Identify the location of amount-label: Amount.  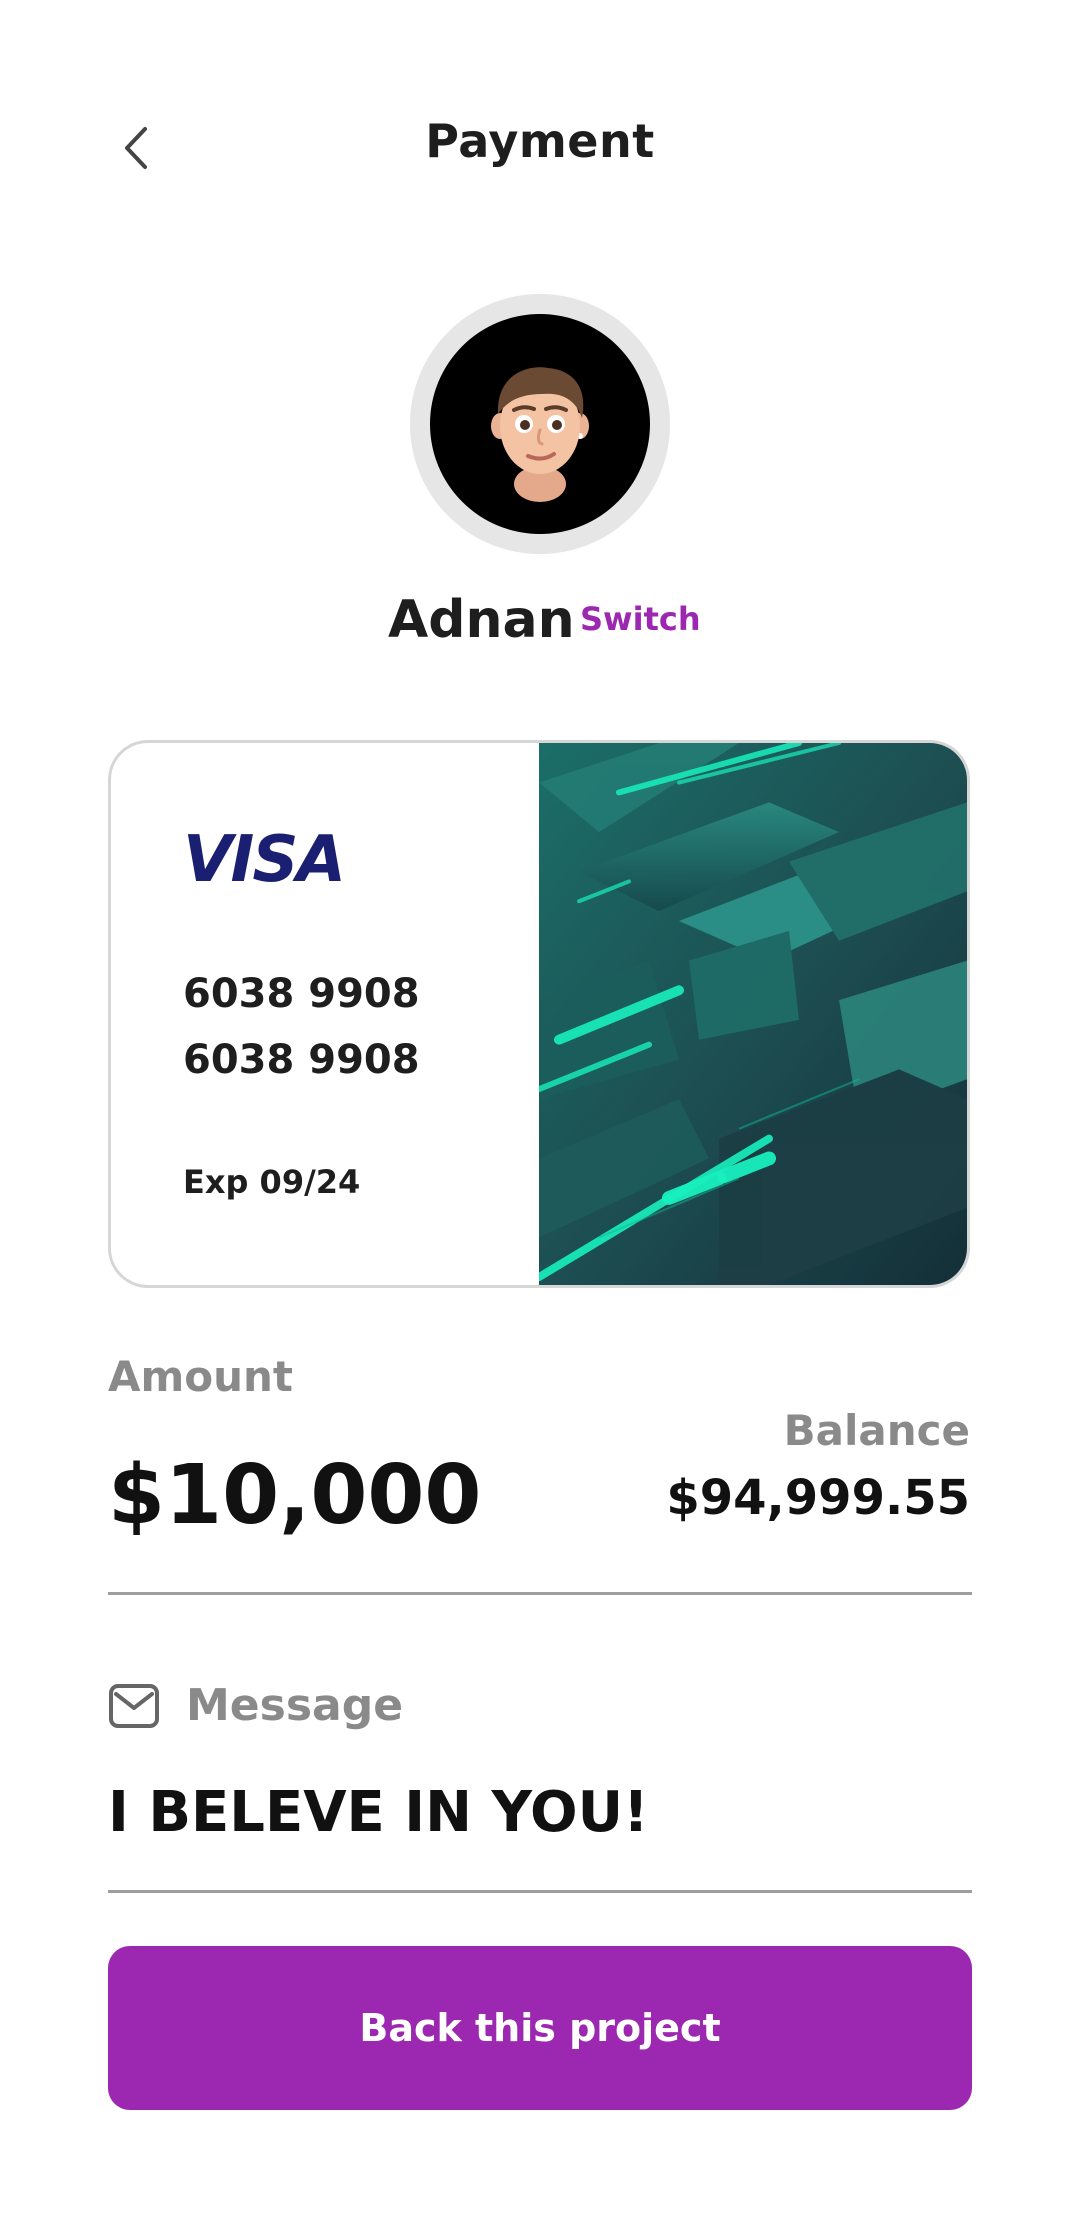
(201, 1376).